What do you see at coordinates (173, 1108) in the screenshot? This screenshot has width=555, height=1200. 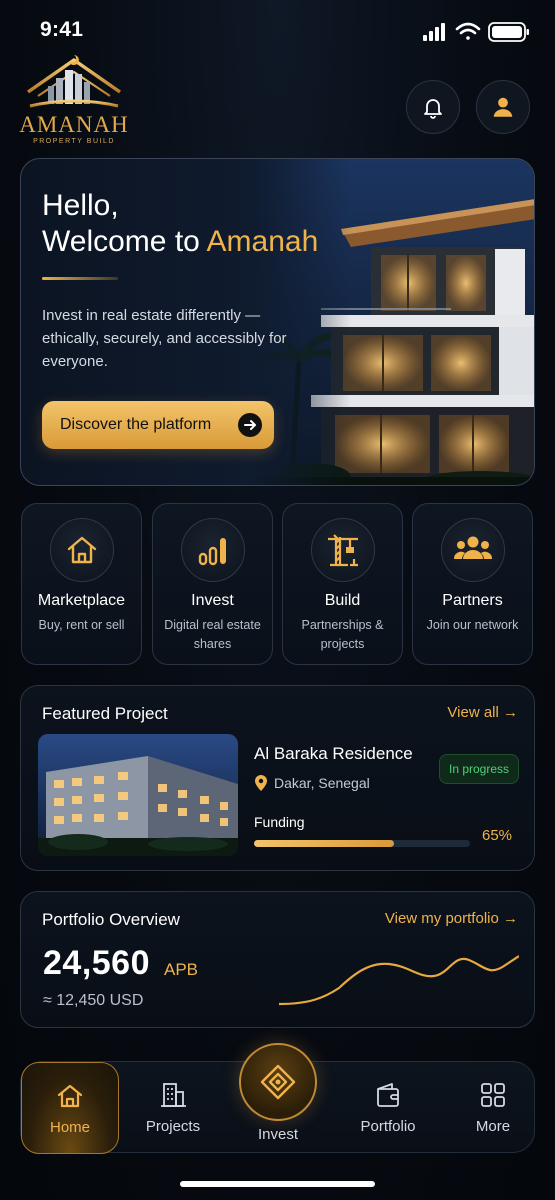 I see `nav-projects: Projects` at bounding box center [173, 1108].